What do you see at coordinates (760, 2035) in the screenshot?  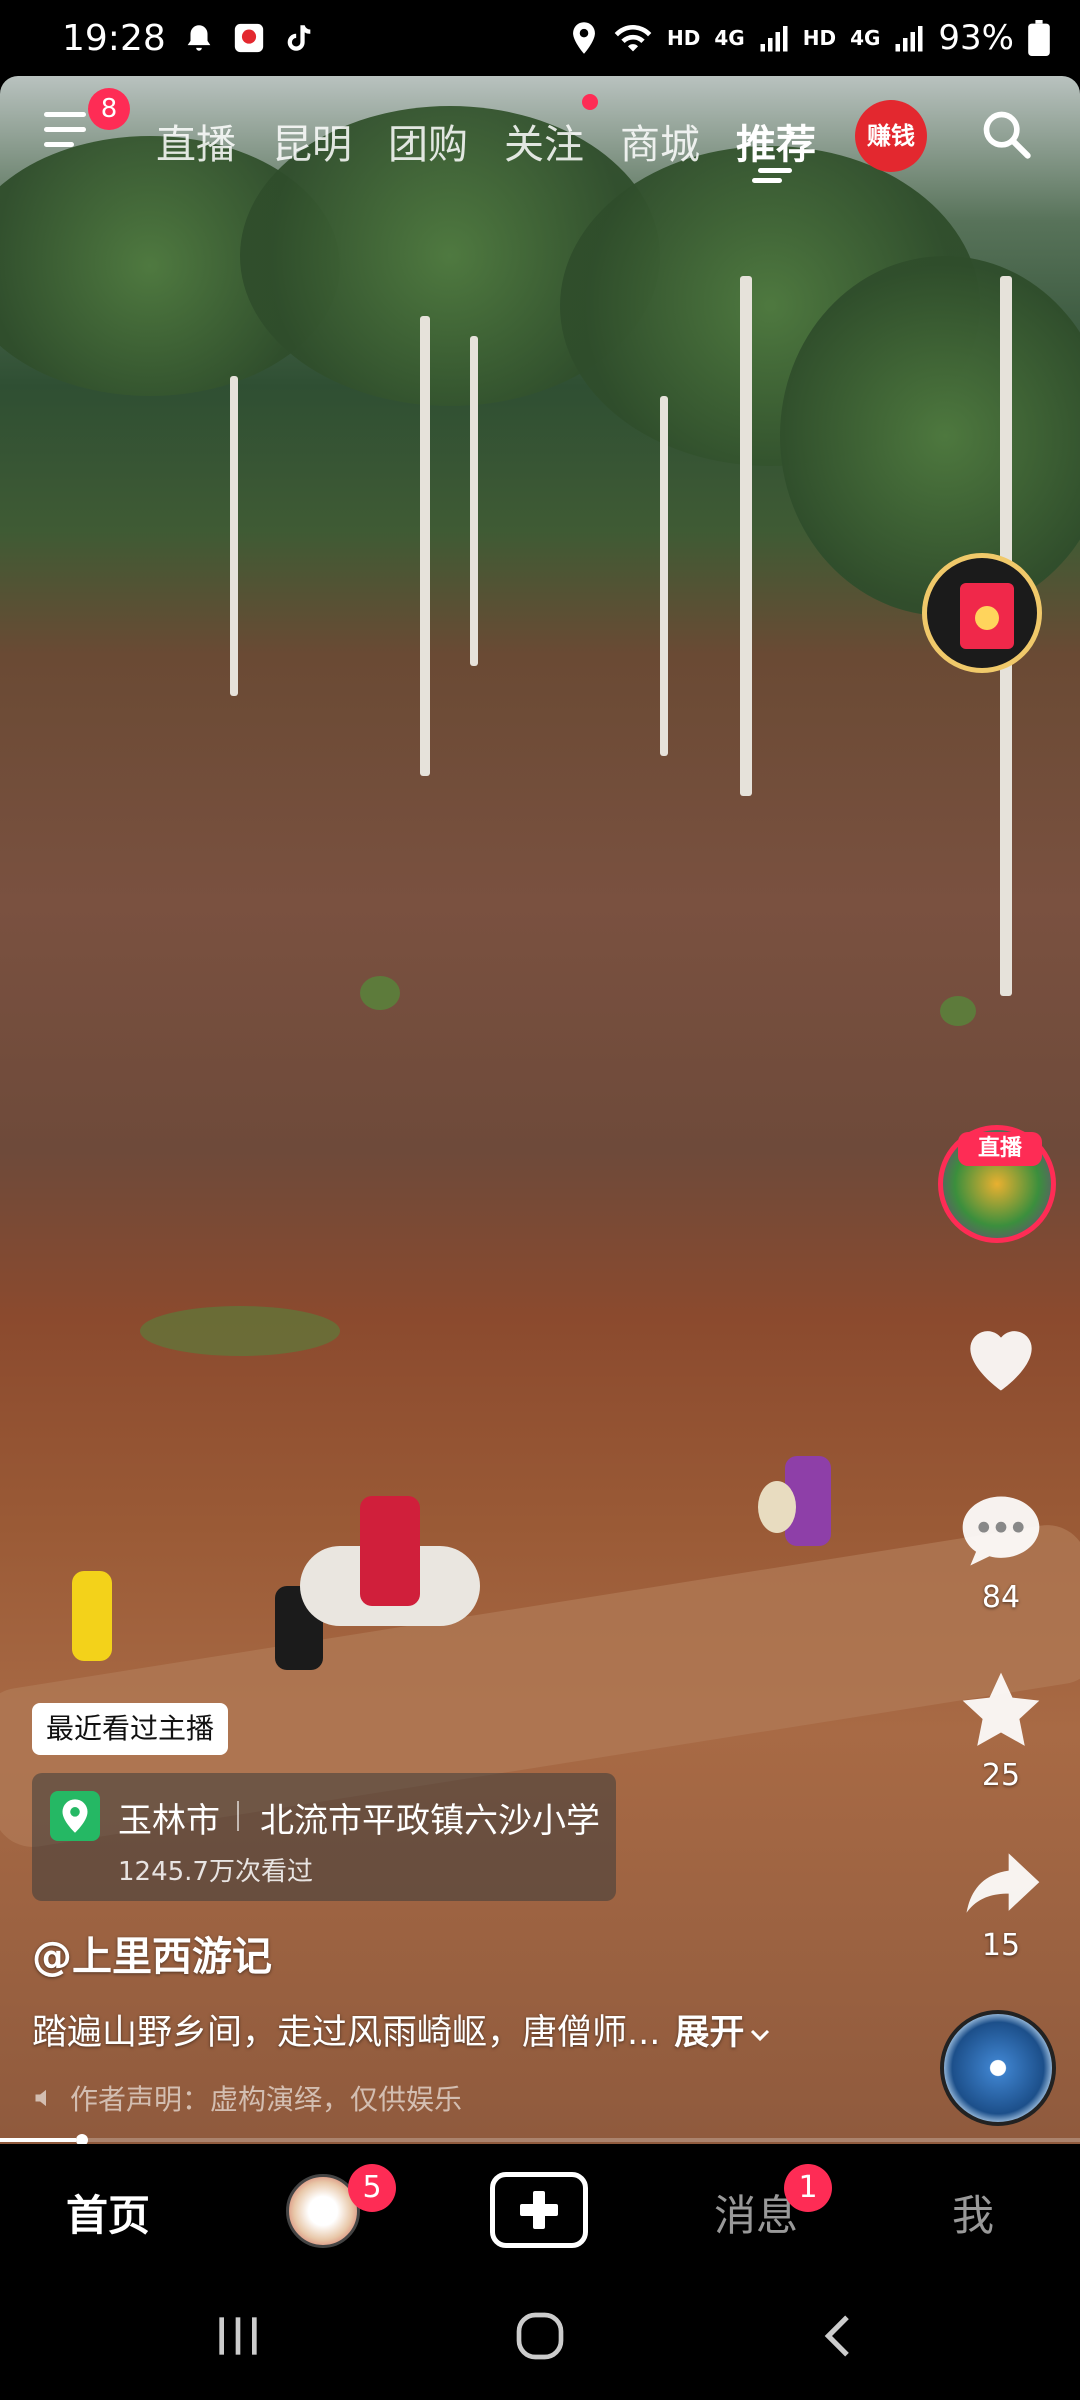 I see `chevron-down-icon` at bounding box center [760, 2035].